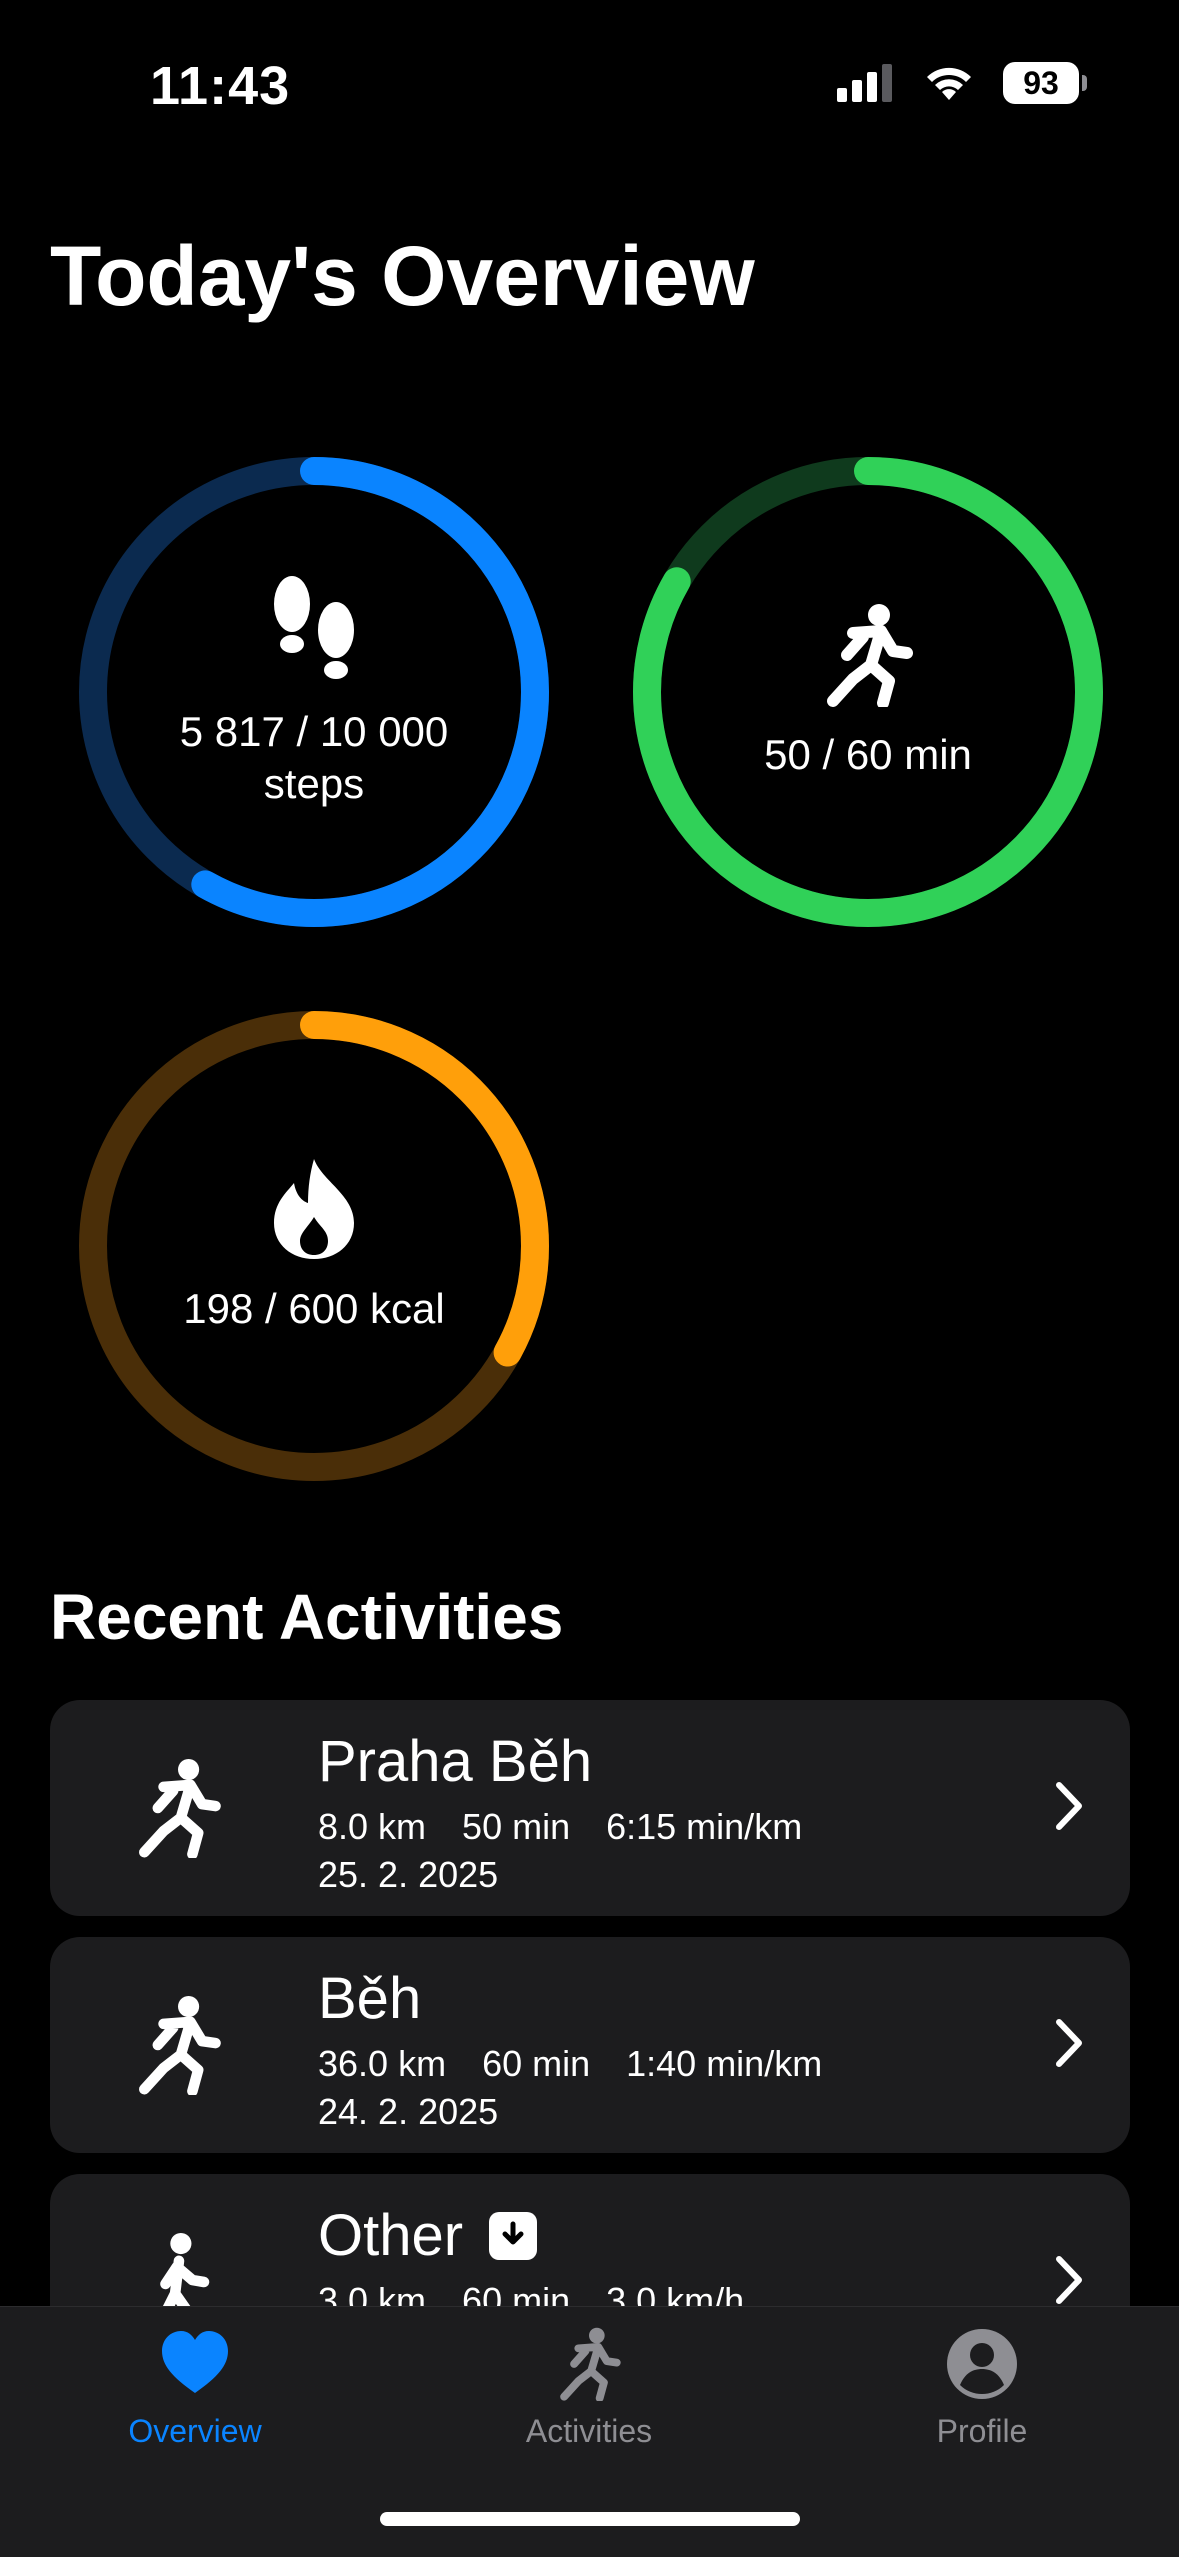 The image size is (1179, 2557). I want to click on recent-activities-title: Recent Activities, so click(307, 1617).